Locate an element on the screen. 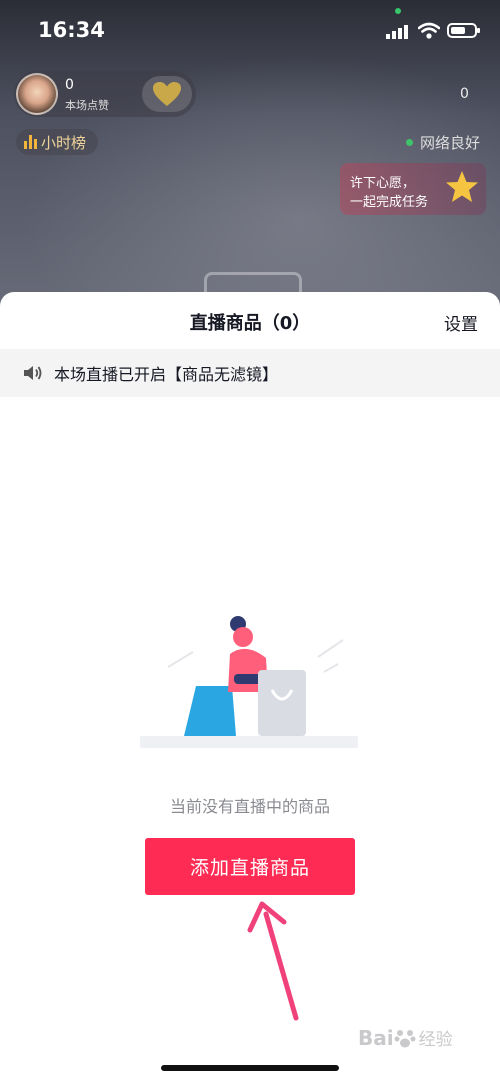 Image resolution: width=500 pixels, height=1083 pixels. sheet-header: 直播商品（0） 设置 is located at coordinates (250, 320).